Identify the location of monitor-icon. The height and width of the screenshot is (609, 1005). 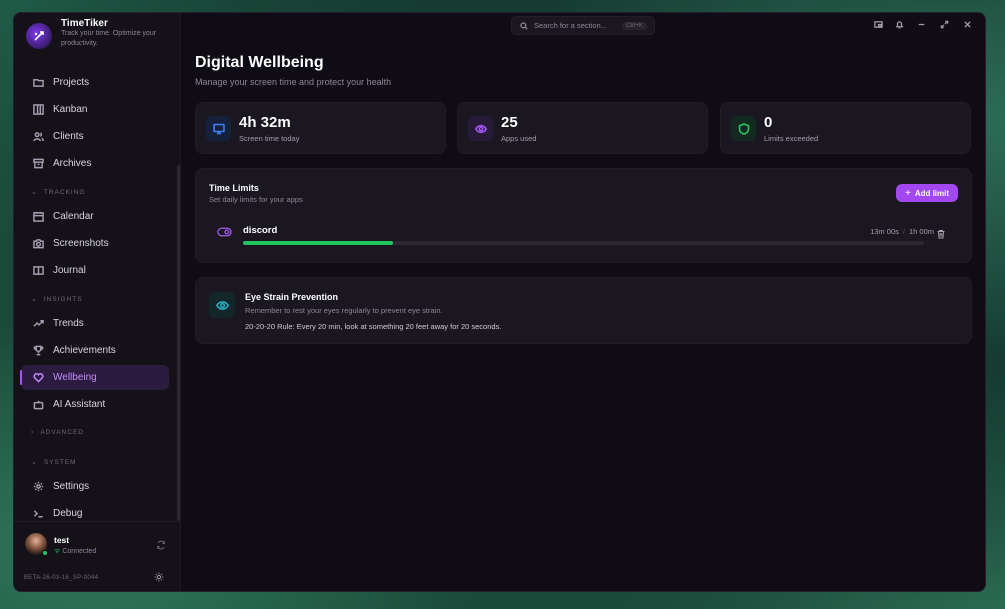
(218, 128).